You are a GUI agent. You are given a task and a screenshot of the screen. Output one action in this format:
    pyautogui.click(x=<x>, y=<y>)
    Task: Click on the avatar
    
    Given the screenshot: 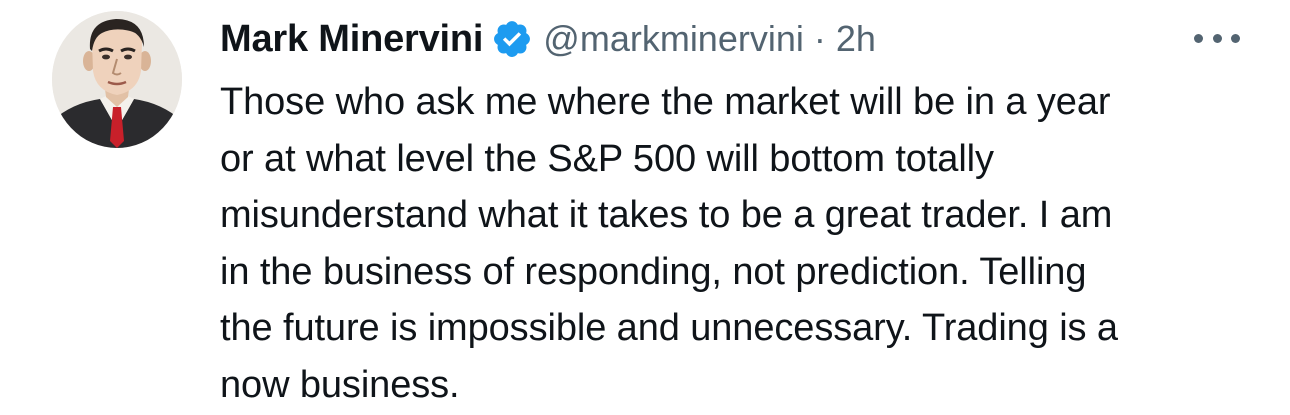 What is the action you would take?
    pyautogui.click(x=117, y=79)
    